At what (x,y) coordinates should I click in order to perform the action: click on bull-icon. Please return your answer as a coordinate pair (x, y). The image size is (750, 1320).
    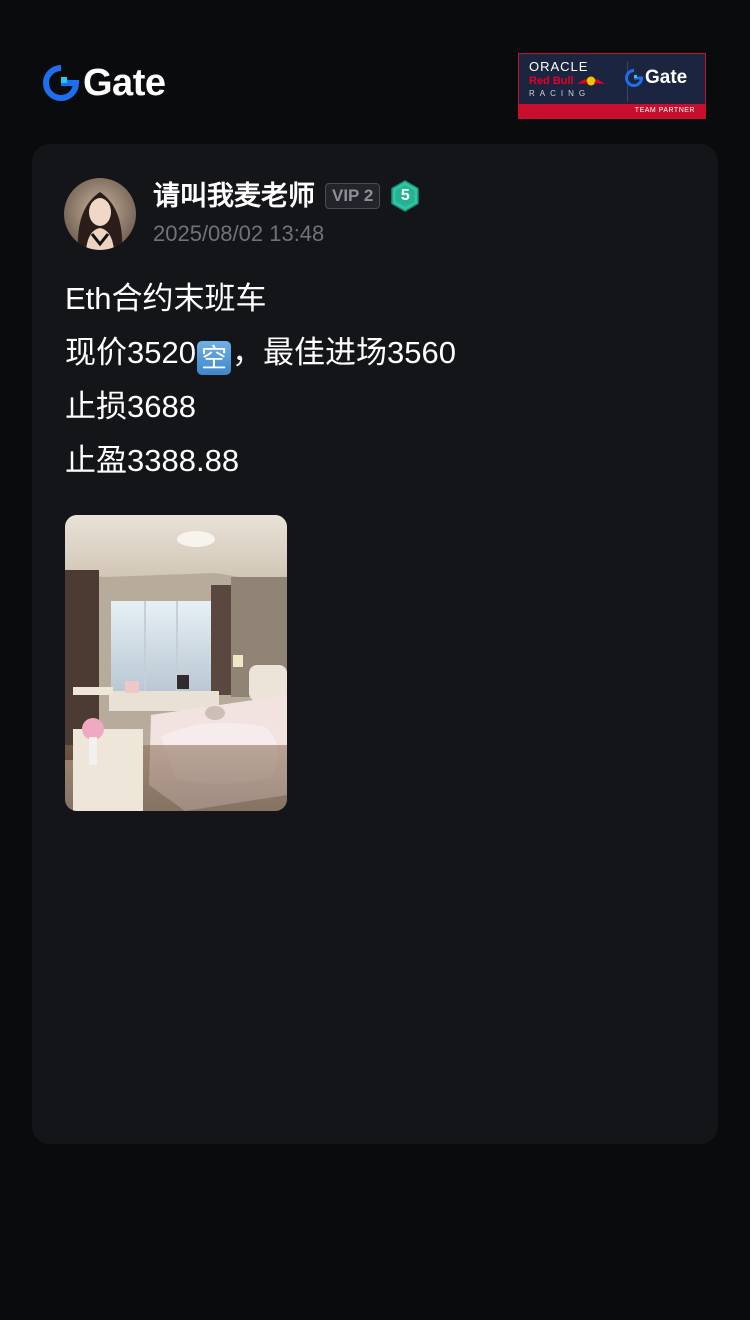
    Looking at the image, I should click on (590, 81).